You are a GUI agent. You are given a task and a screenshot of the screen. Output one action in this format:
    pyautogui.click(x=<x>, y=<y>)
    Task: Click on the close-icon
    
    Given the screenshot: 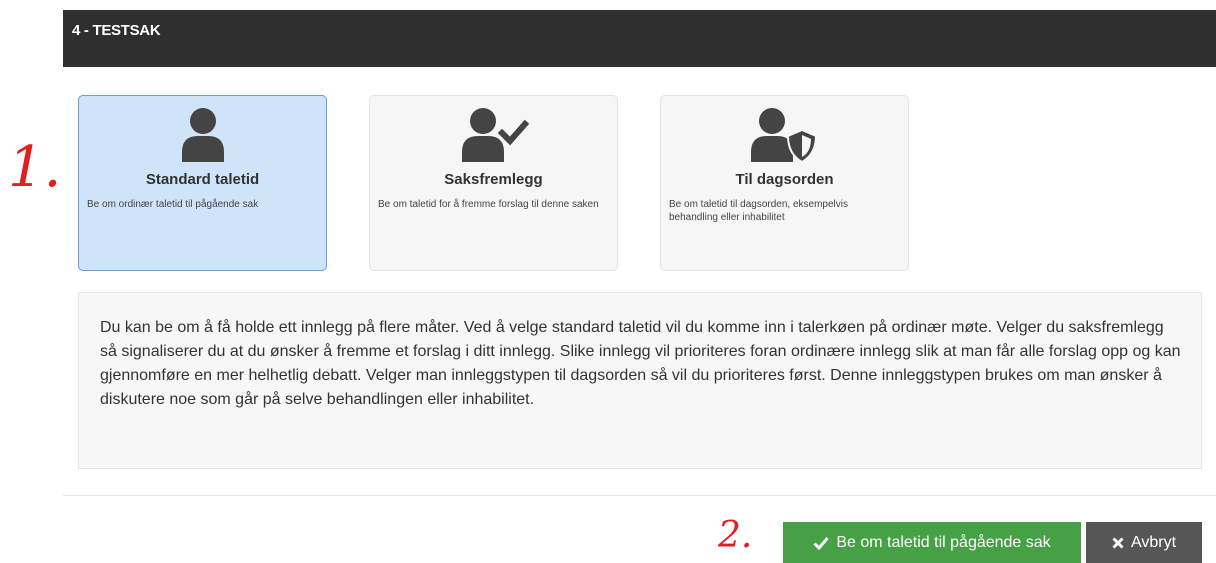 What is the action you would take?
    pyautogui.click(x=1118, y=542)
    